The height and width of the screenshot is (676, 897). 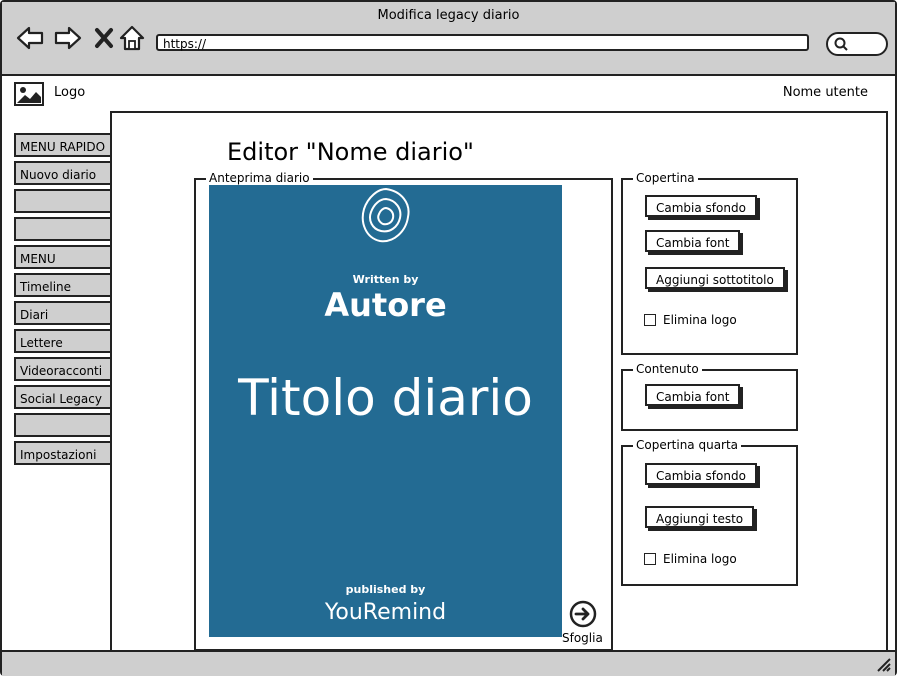 I want to click on back-cover-change-background-button: Cambia sfondo, so click(x=701, y=474).